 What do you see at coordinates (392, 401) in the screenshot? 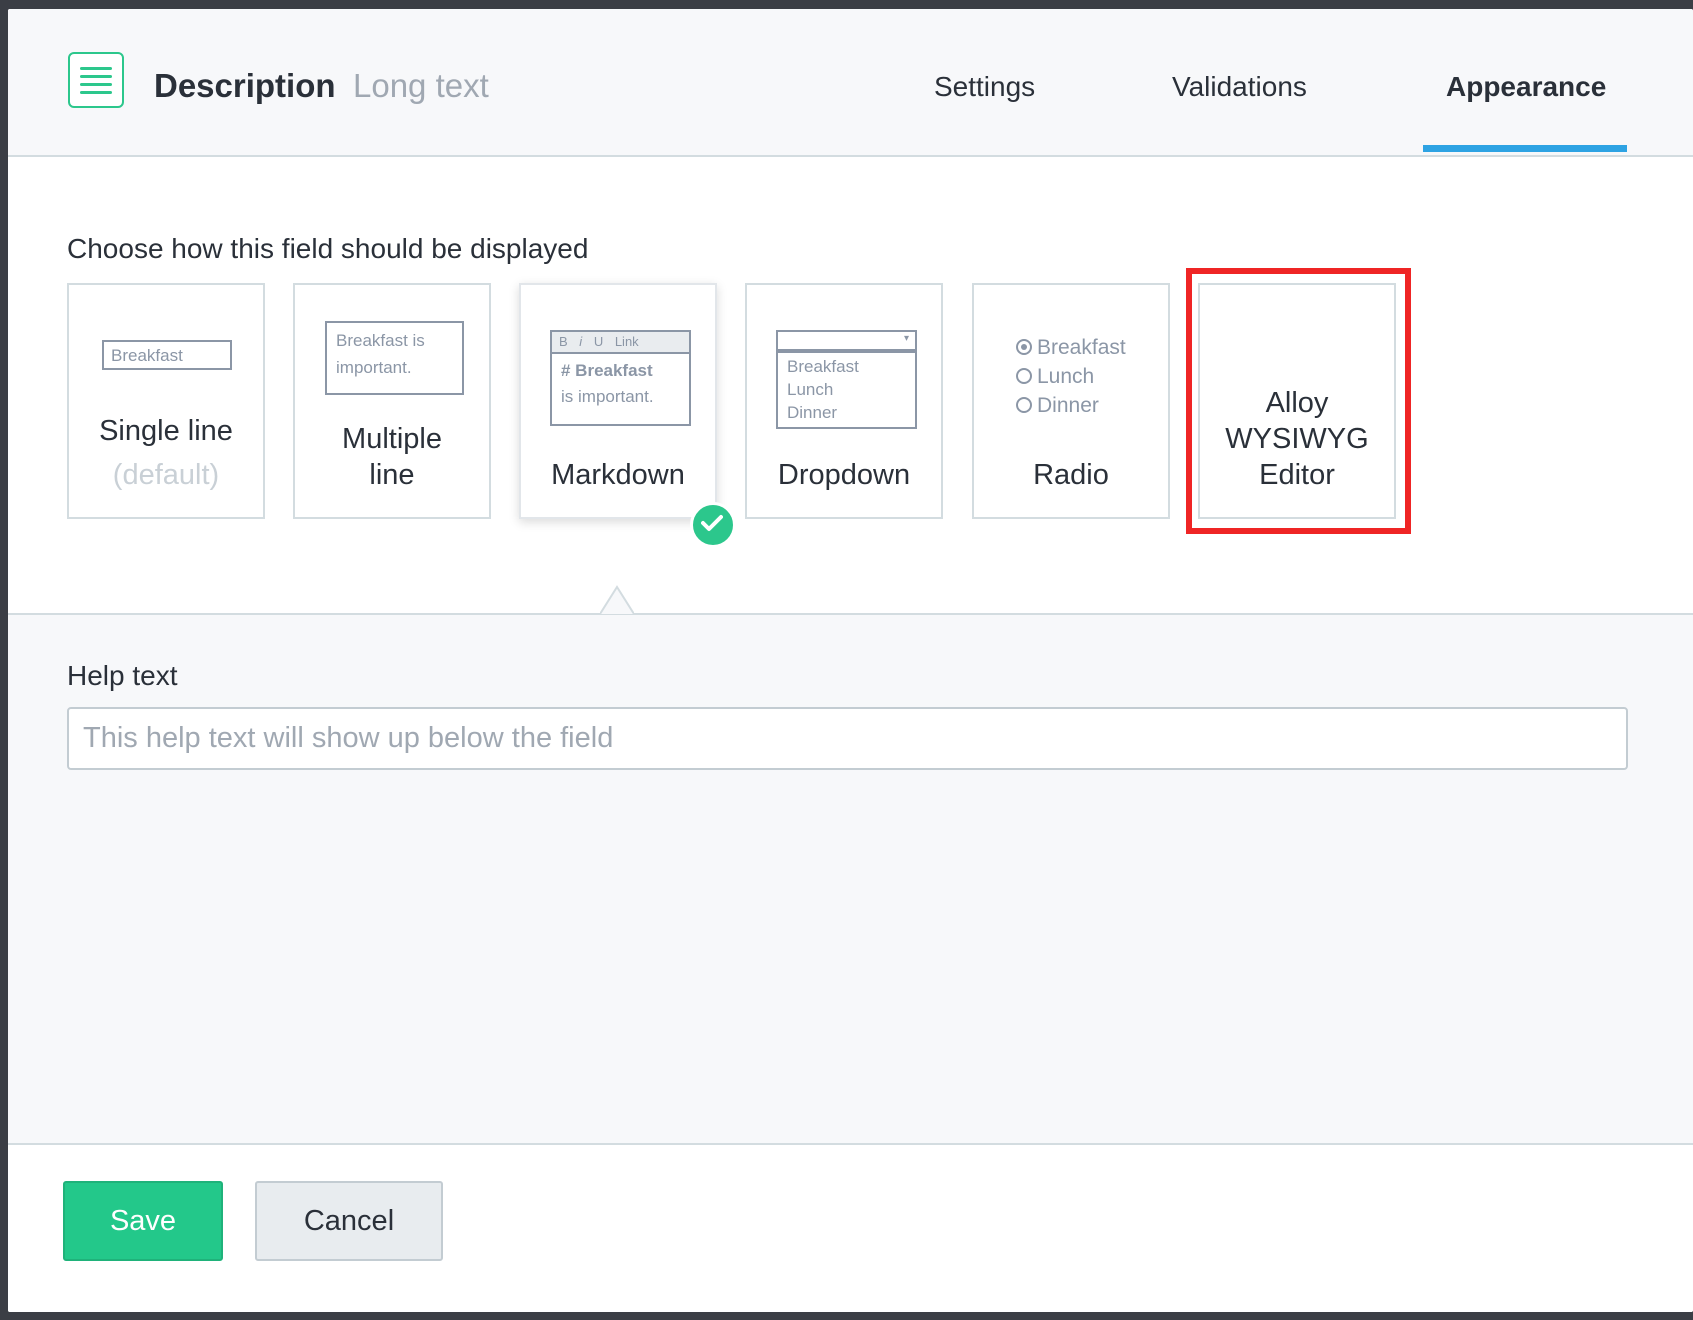
I see `option-multiple-line: Breakfast is important. Multiple line` at bounding box center [392, 401].